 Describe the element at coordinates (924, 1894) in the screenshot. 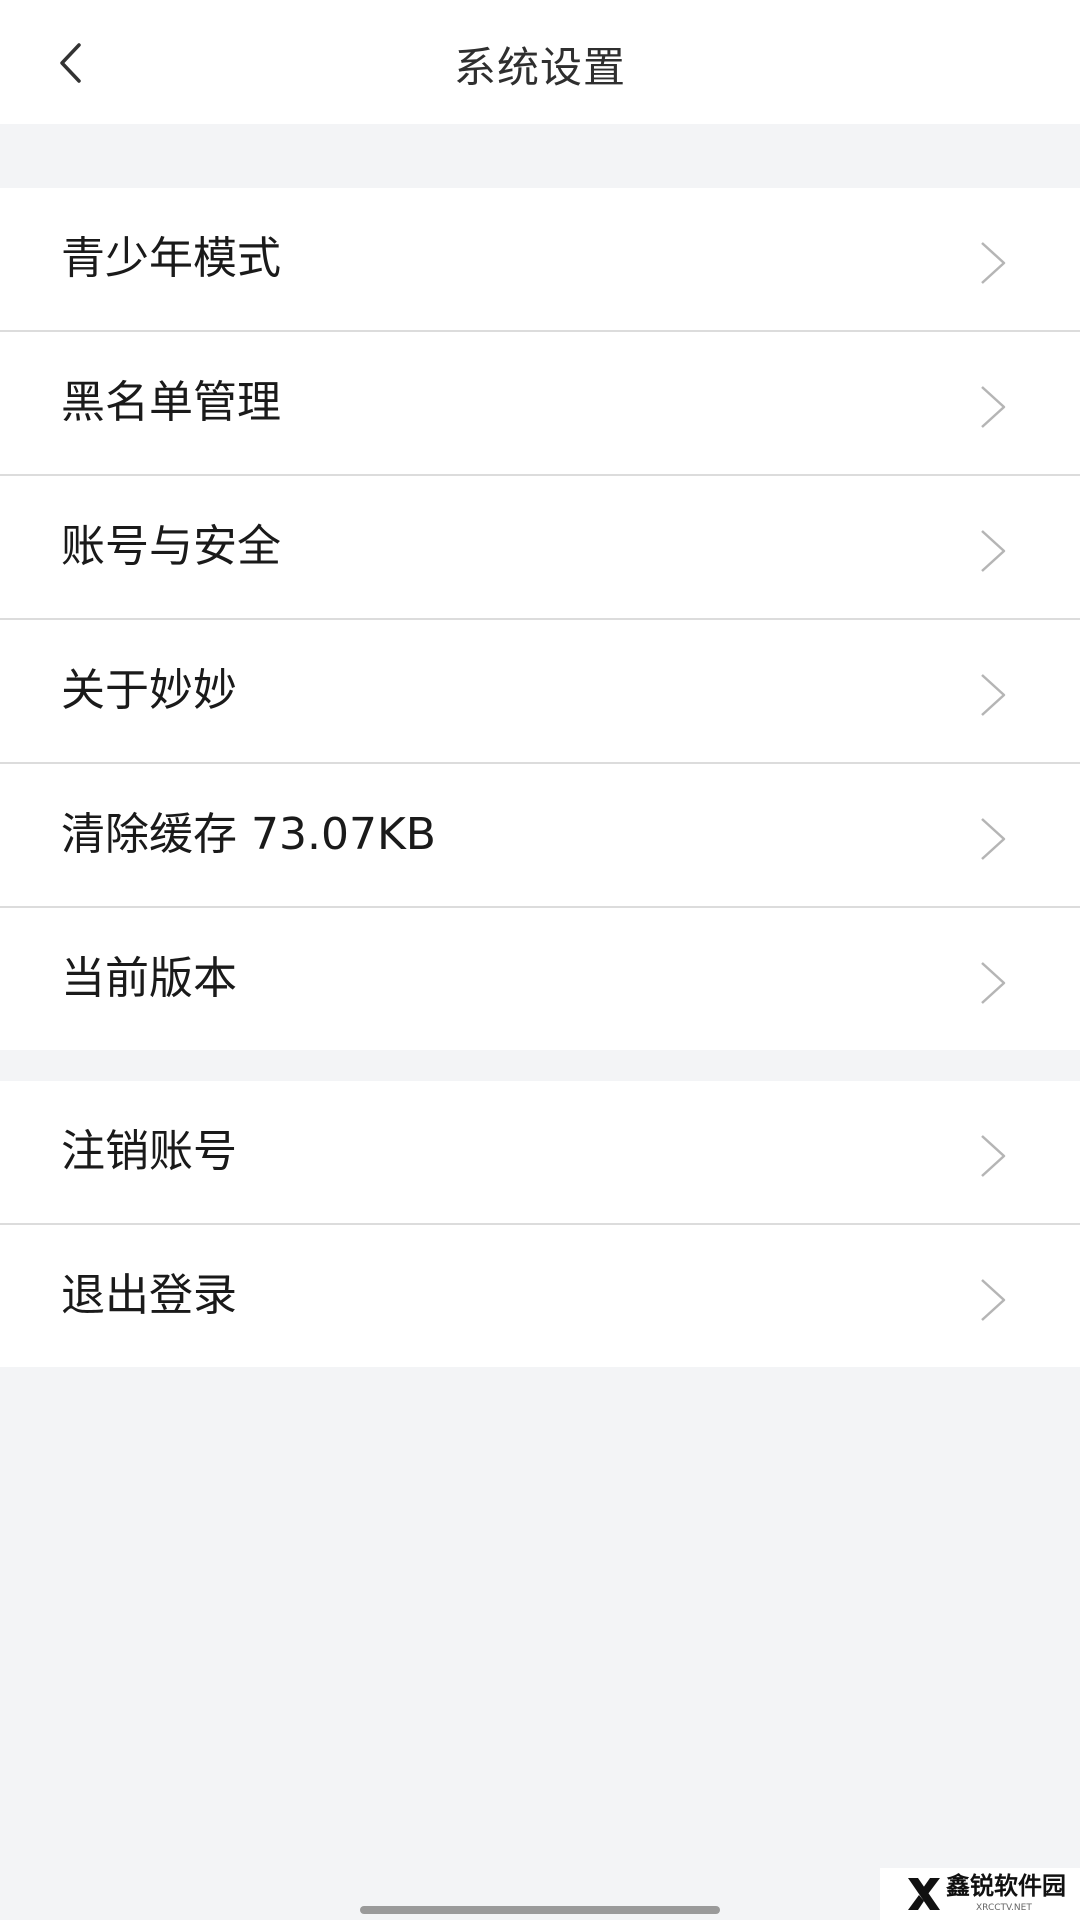

I see `watermark-logo-icon` at that location.